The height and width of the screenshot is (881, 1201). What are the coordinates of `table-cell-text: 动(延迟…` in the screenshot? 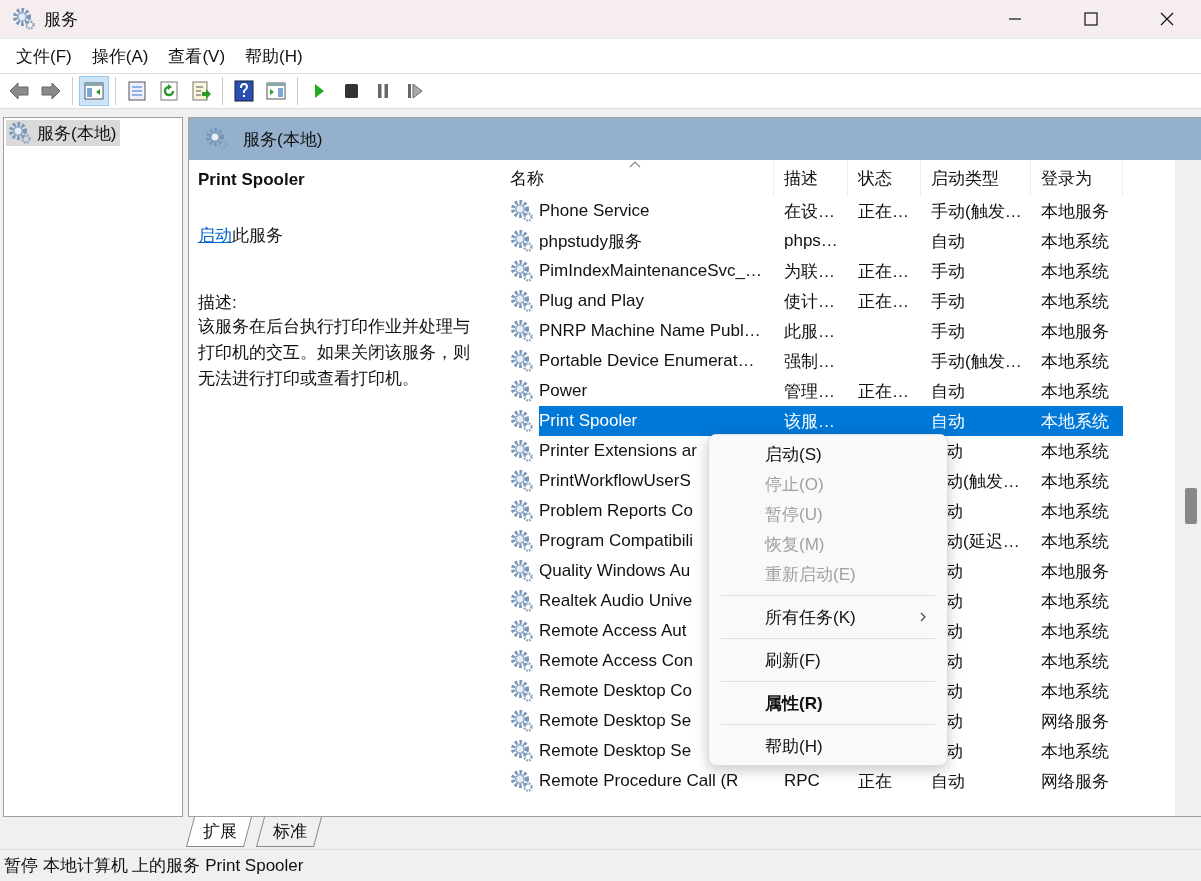 It's located at (983, 541).